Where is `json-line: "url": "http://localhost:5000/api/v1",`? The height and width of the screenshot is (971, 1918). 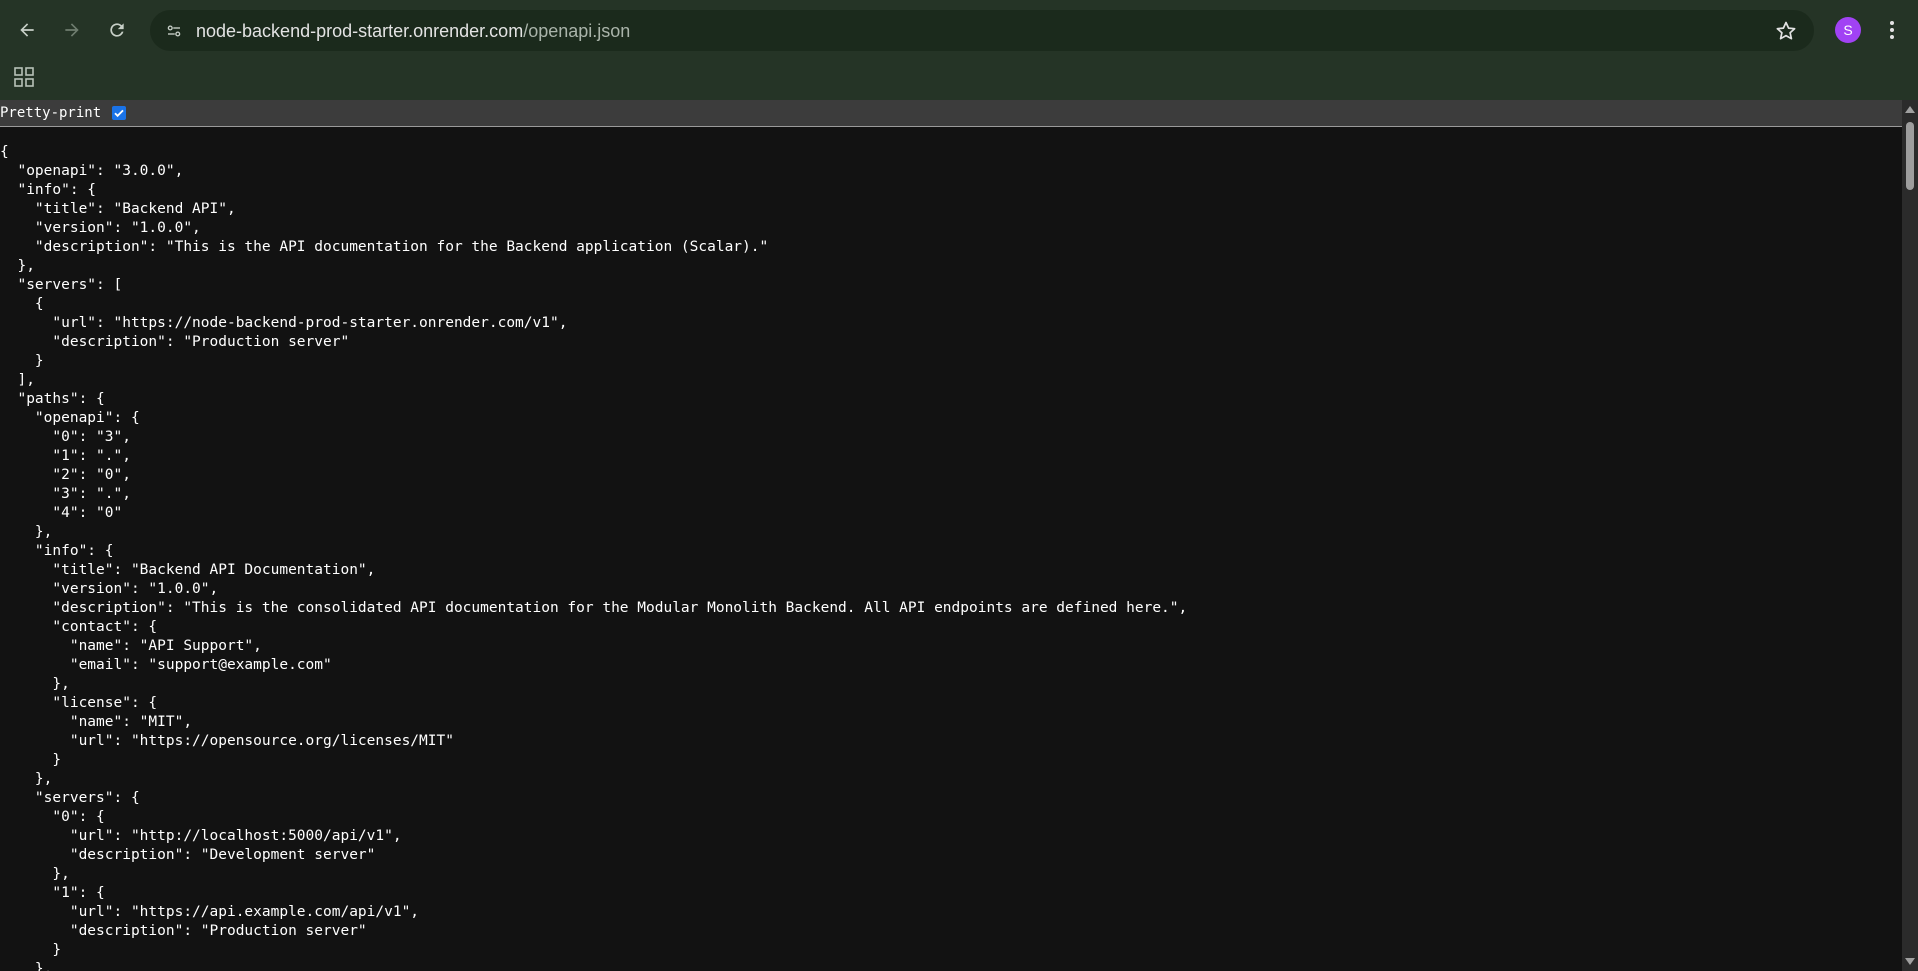 json-line: "url": "http://localhost:5000/api/v1", is located at coordinates (201, 836).